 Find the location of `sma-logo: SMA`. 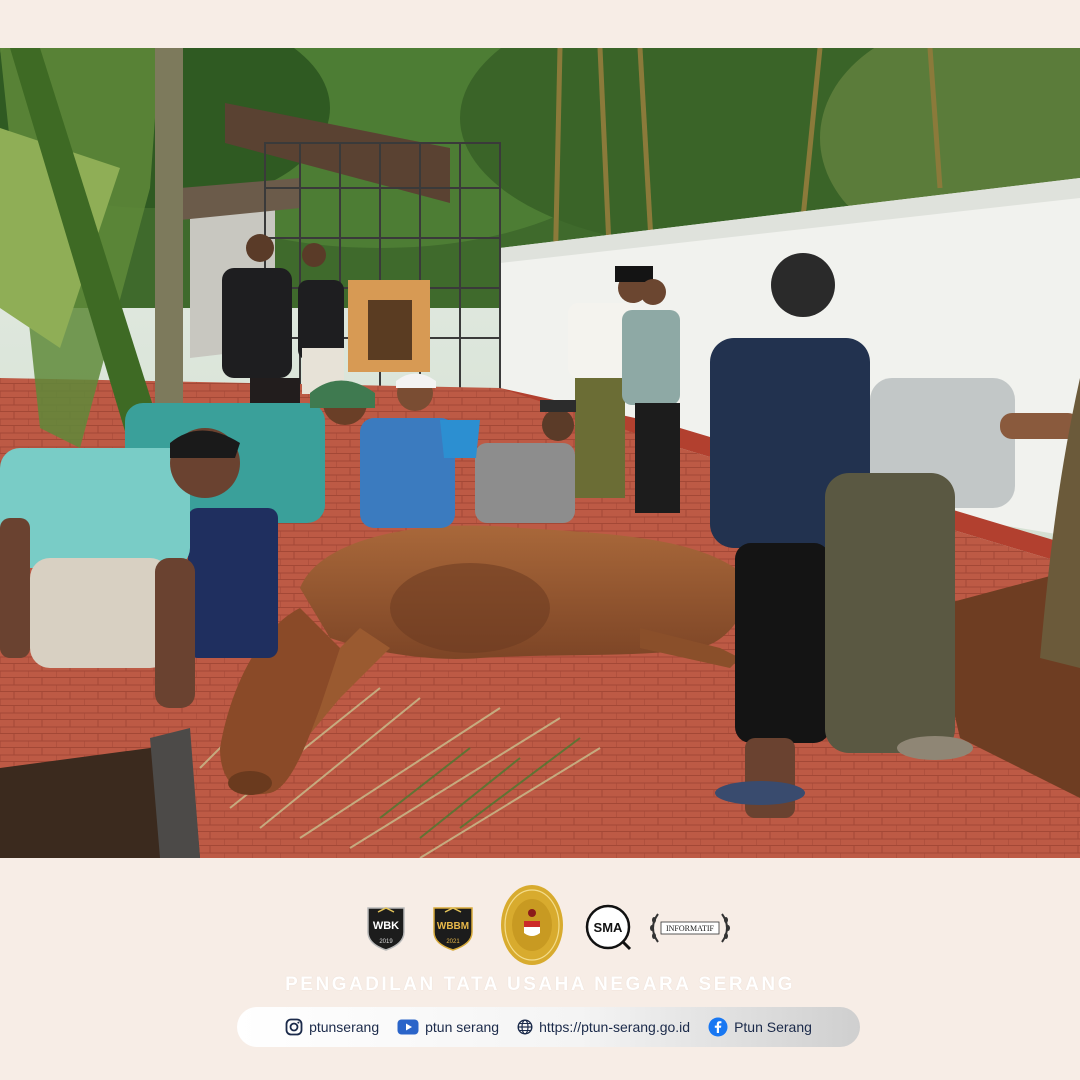

sma-logo: SMA is located at coordinates (609, 928).